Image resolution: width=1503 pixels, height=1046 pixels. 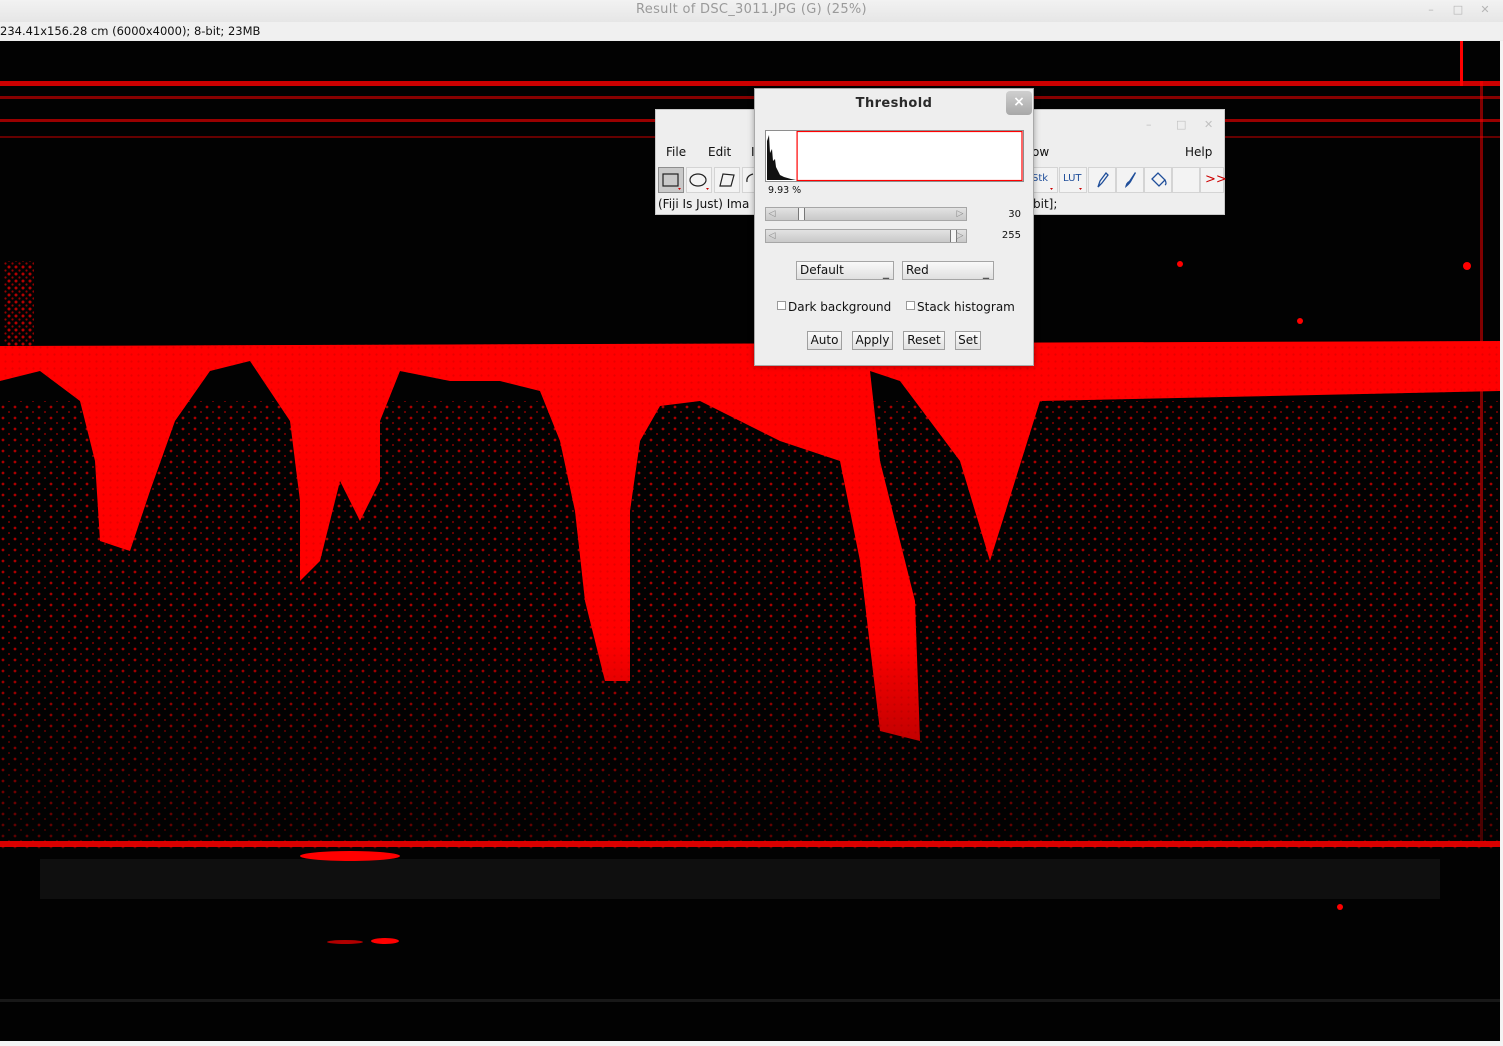 I want to click on upper-threshold-value: 255, so click(x=1011, y=235).